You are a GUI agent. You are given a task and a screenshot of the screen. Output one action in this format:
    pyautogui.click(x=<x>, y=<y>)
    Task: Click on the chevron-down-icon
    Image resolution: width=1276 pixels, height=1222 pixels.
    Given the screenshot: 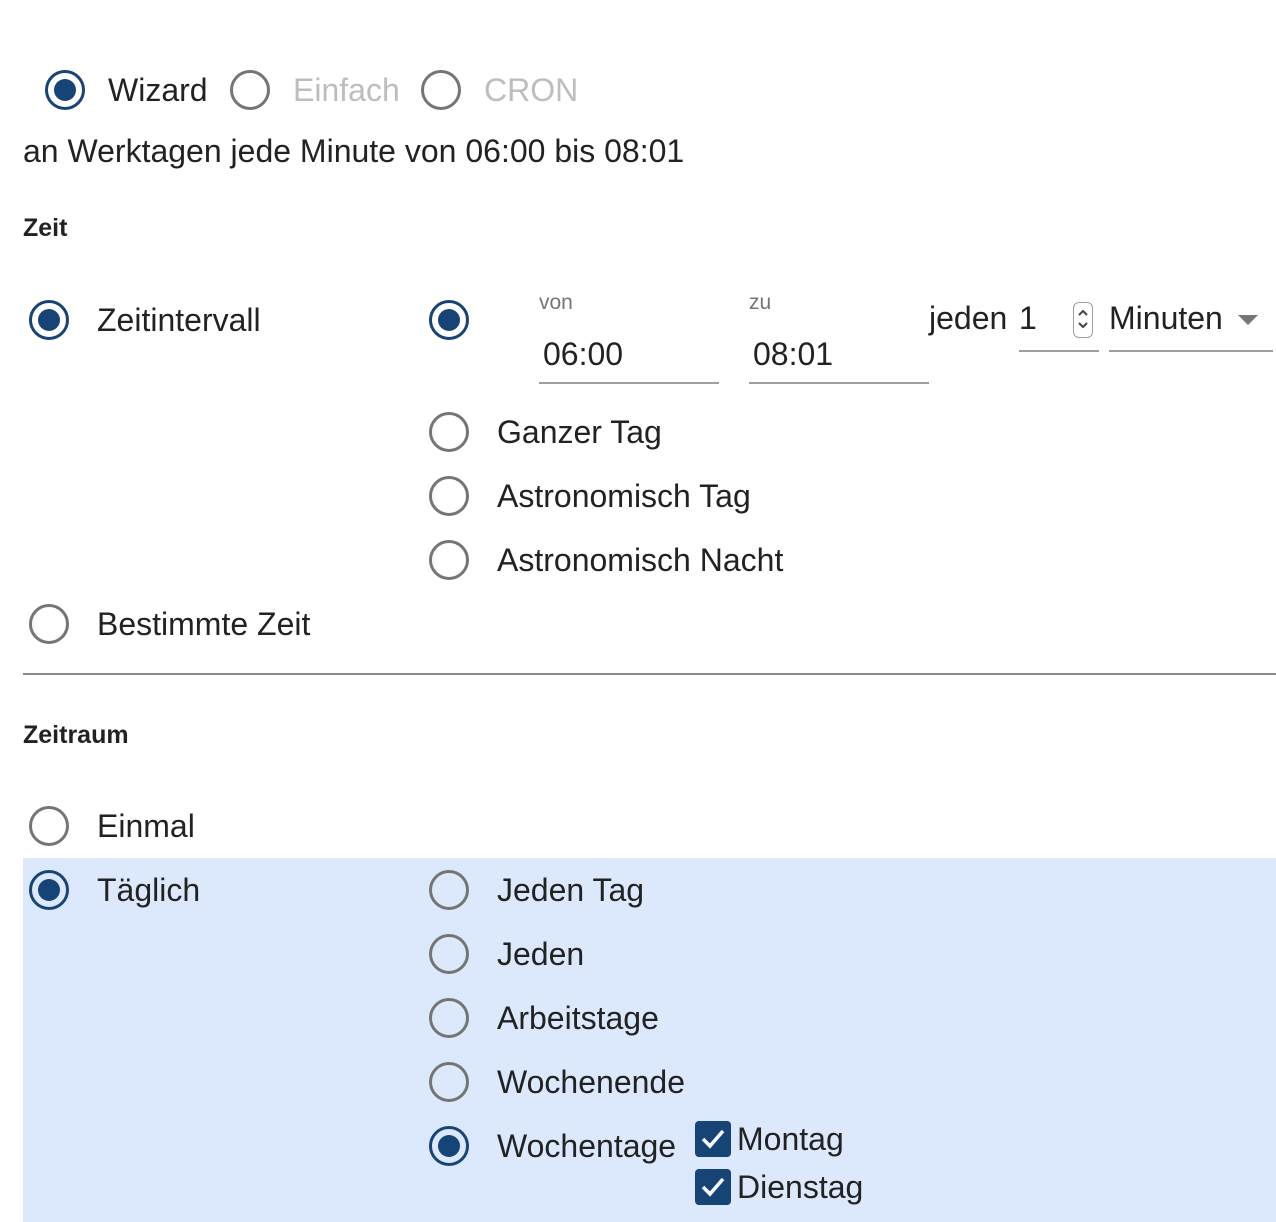 What is the action you would take?
    pyautogui.click(x=1248, y=320)
    